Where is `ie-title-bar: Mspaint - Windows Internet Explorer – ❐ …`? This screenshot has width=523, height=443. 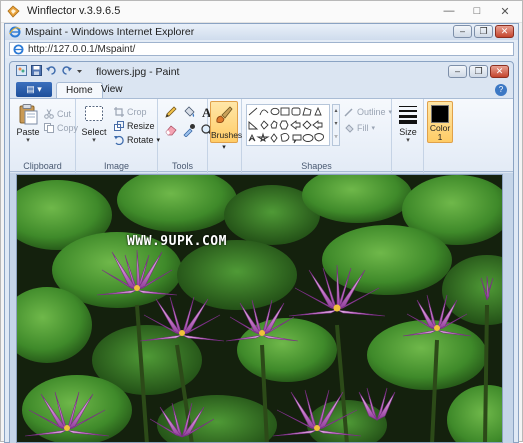
ie-title-bar: Mspaint - Windows Internet Explorer – ❐ … is located at coordinates (261, 32).